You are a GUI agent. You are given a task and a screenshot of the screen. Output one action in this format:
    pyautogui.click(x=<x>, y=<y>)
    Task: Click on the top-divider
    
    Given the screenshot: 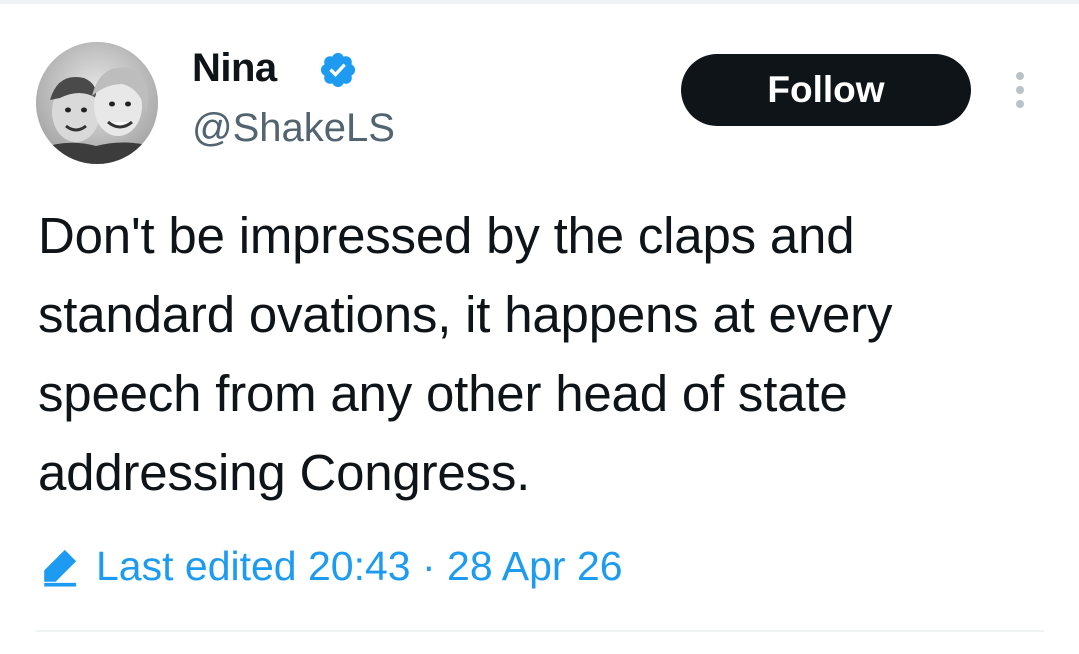 What is the action you would take?
    pyautogui.click(x=539, y=2)
    